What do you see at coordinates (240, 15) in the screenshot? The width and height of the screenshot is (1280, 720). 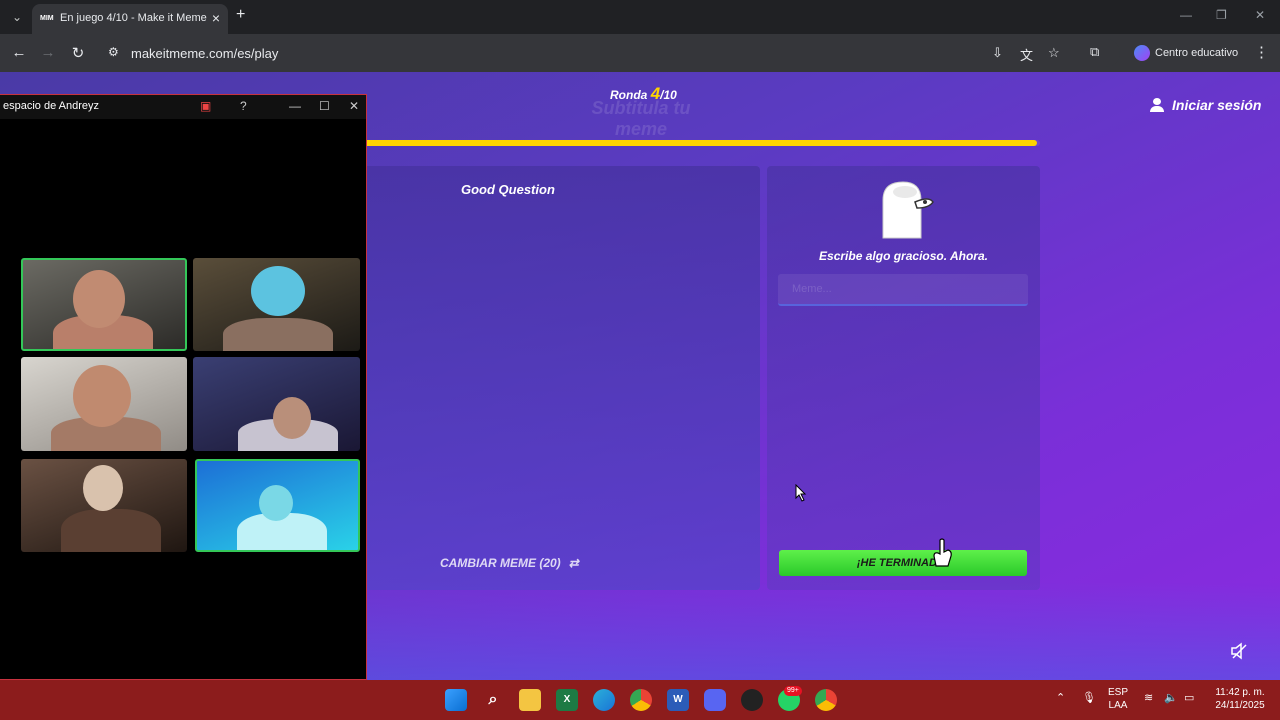 I see `new-tab-icon: +` at bounding box center [240, 15].